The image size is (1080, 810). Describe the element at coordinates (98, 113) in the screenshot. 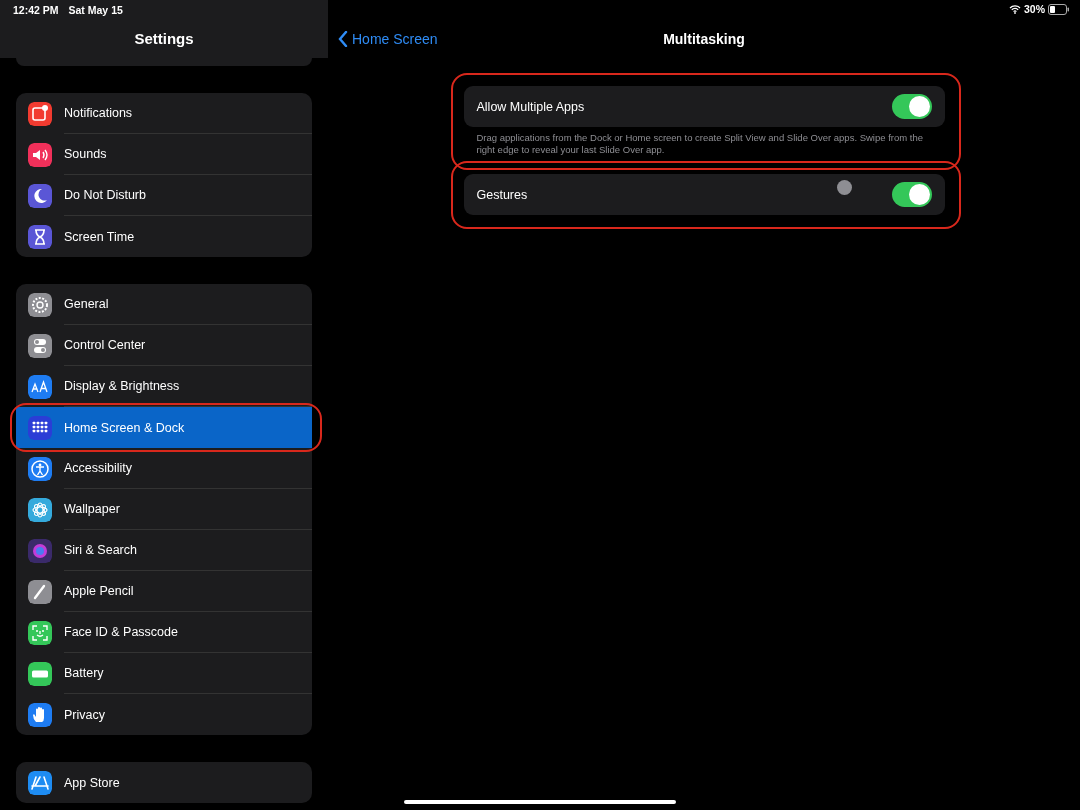

I see `item-label: Notifications` at that location.